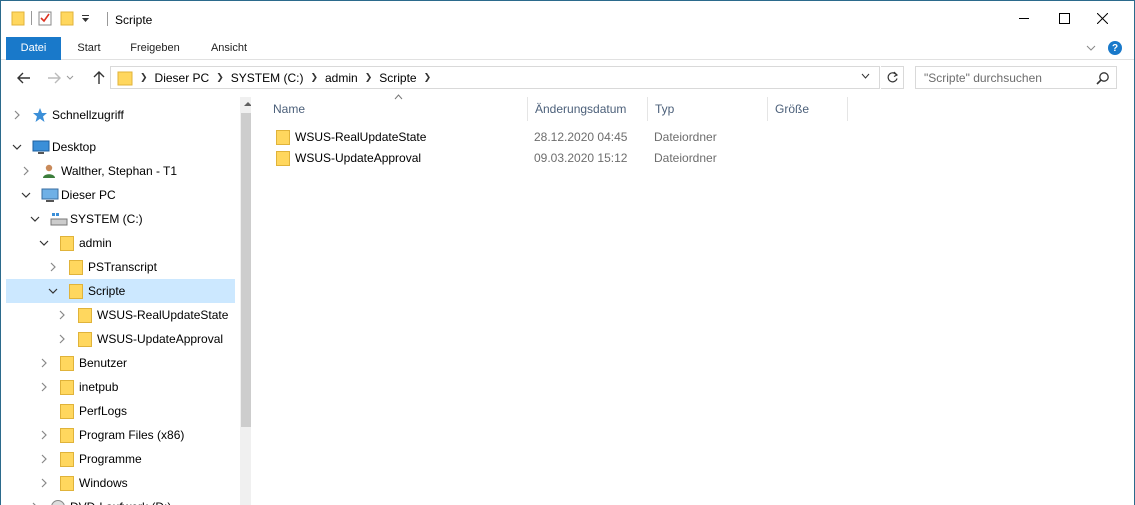 This screenshot has width=1135, height=505. I want to click on tree-item-dvd-laufwerk-d: DVD-Laufwerk (D:), so click(120, 500).